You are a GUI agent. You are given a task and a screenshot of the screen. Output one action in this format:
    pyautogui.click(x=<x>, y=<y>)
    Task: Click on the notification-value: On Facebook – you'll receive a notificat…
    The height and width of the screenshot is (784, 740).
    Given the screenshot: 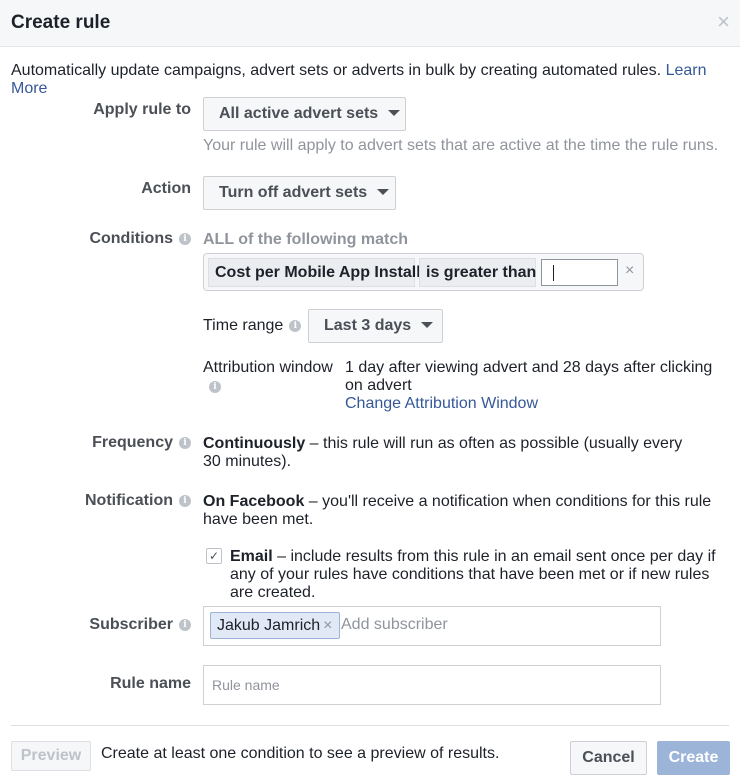 What is the action you would take?
    pyautogui.click(x=463, y=511)
    